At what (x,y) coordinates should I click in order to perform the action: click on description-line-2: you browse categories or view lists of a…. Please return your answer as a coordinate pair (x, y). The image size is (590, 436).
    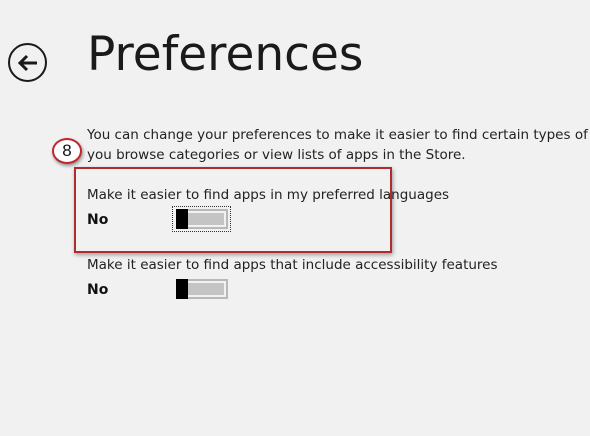
    Looking at the image, I should click on (276, 155).